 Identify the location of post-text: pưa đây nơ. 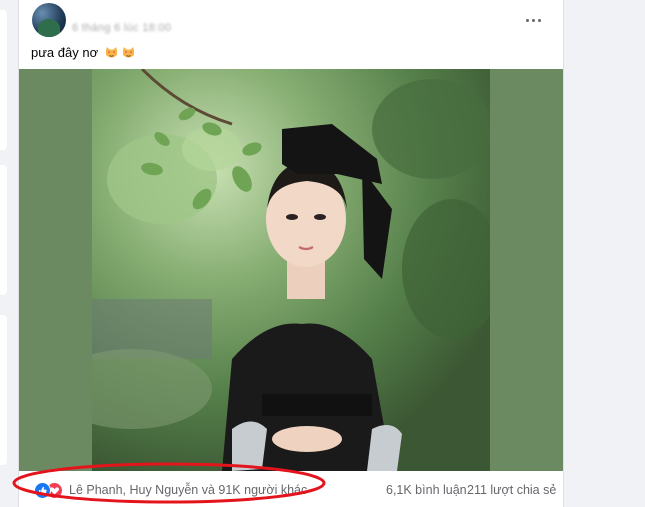
(83, 53).